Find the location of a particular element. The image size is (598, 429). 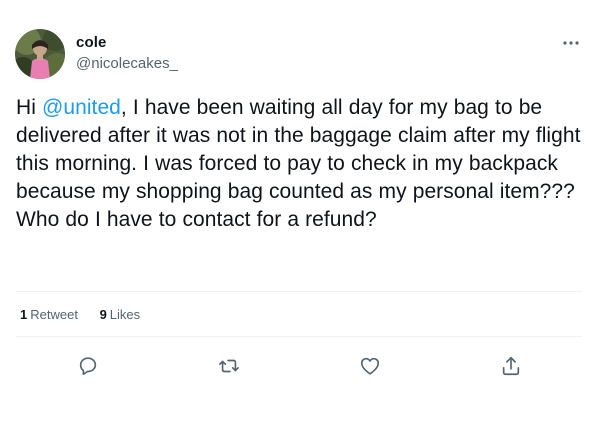

likes-label: Likes is located at coordinates (125, 314).